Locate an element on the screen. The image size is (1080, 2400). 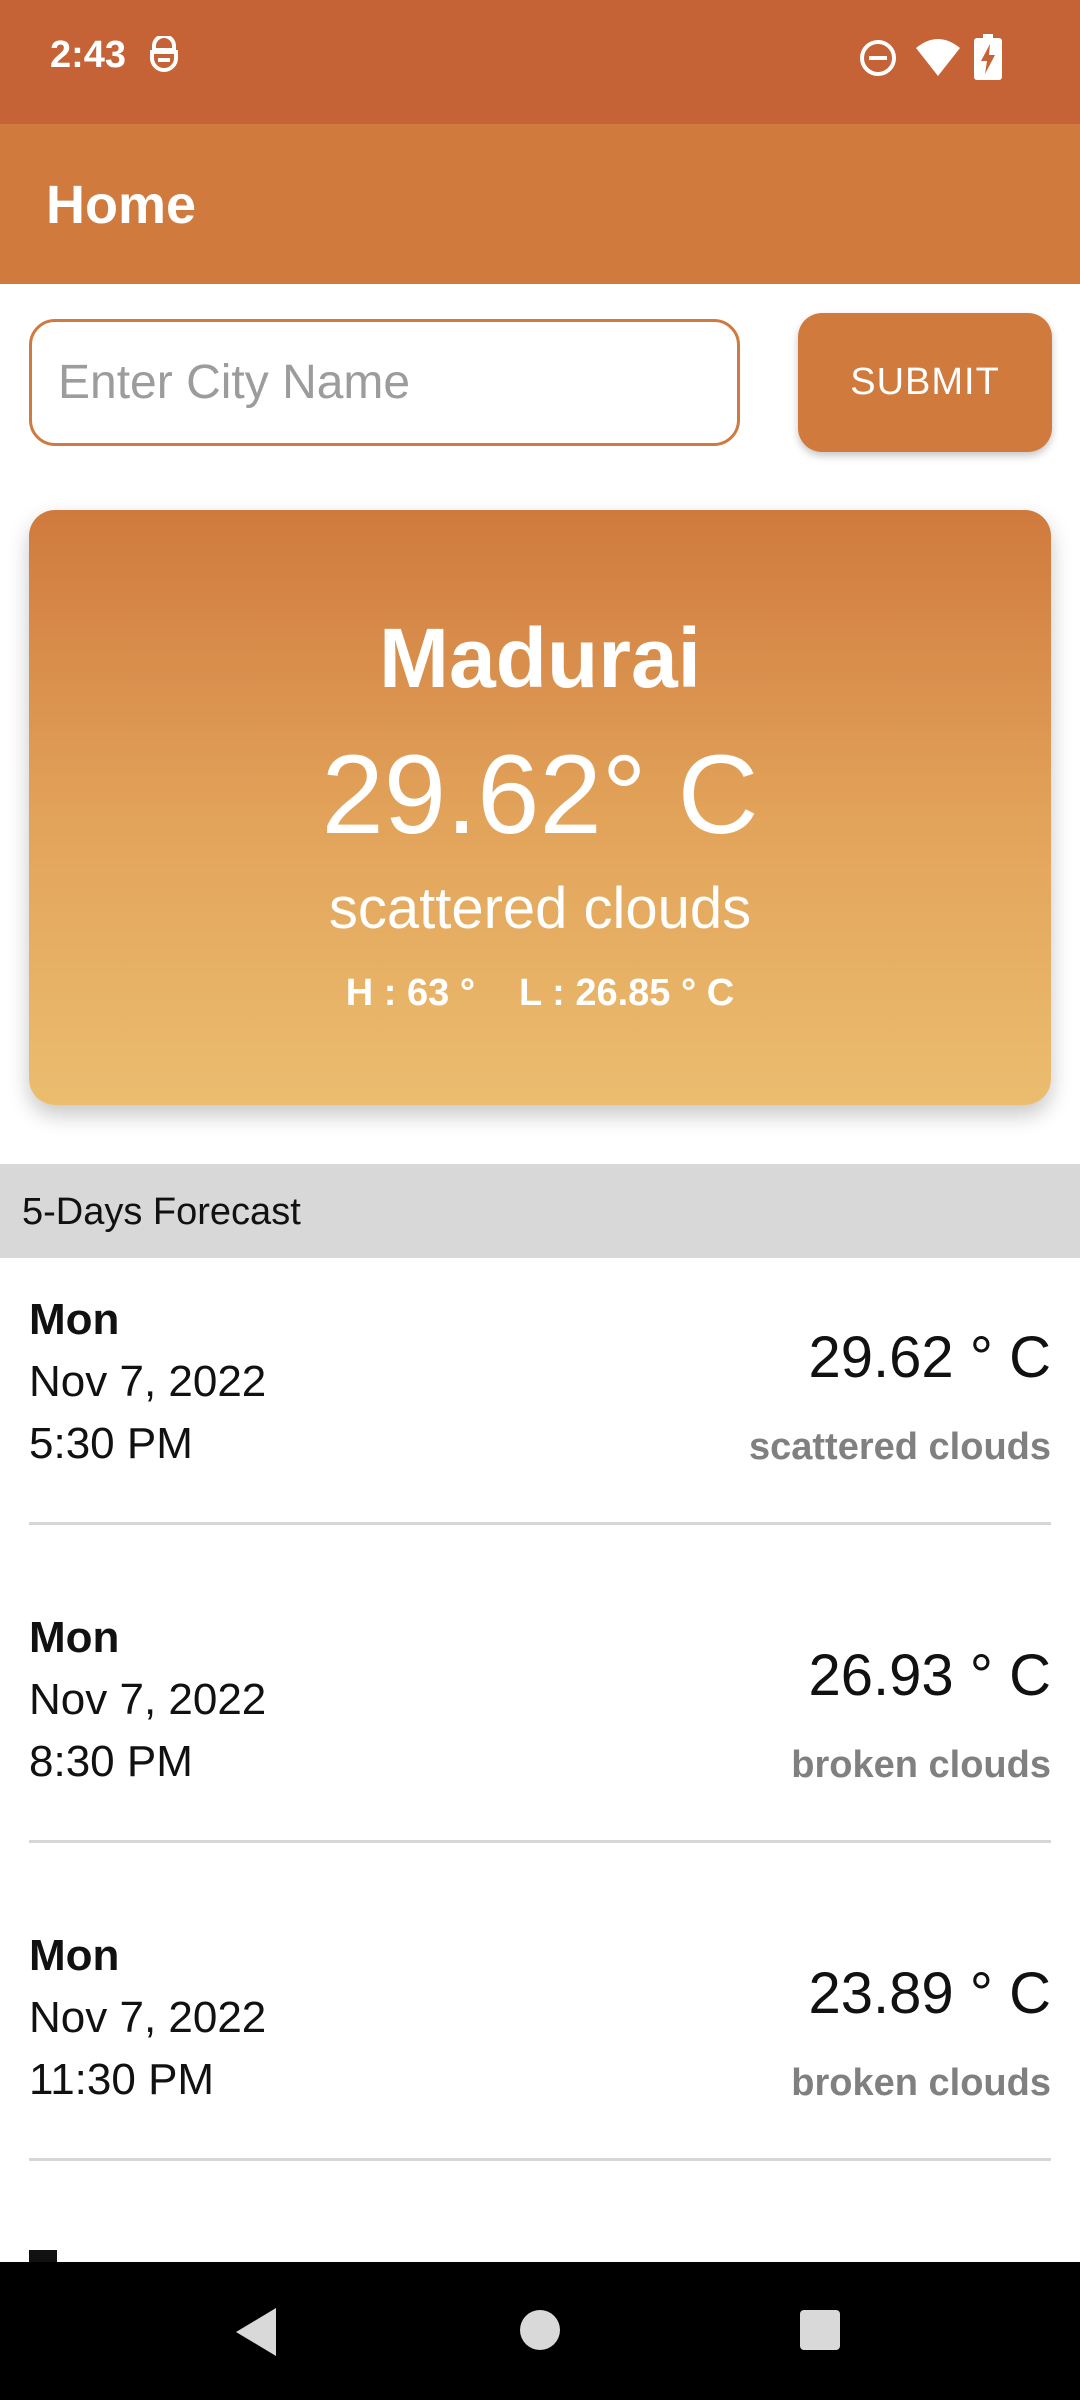
home-icon is located at coordinates (540, 2330).